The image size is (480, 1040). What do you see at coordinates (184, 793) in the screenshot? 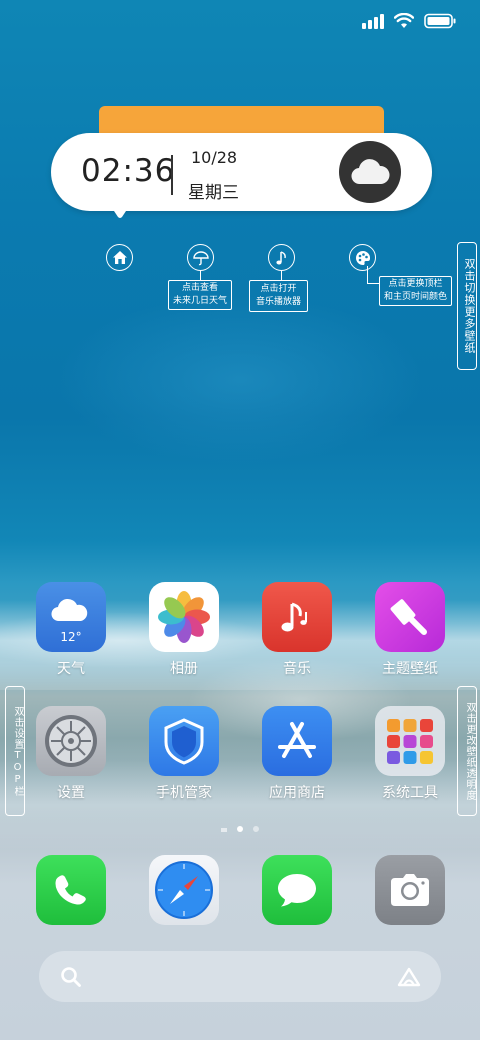
I see `app-label: 手机管家` at bounding box center [184, 793].